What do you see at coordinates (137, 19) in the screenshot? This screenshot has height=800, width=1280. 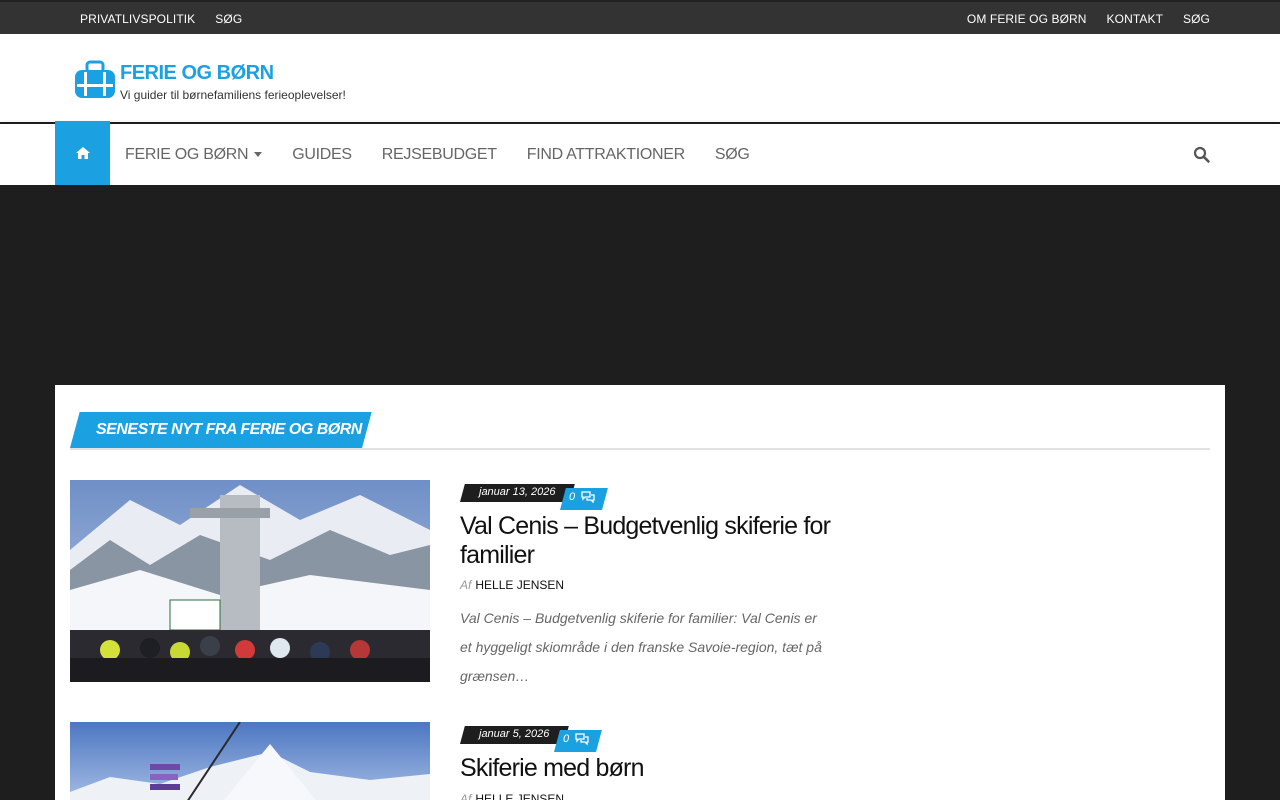 I see `top-link-privatlivspolitik: PRIVATLIVSPOLITIK` at bounding box center [137, 19].